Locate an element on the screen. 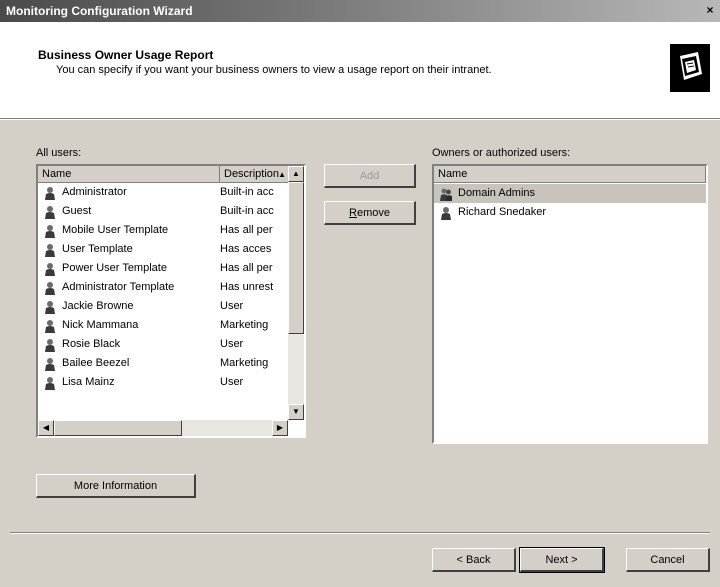 This screenshot has height=587, width=720. scroll-up-icon: ▲ is located at coordinates (296, 174).